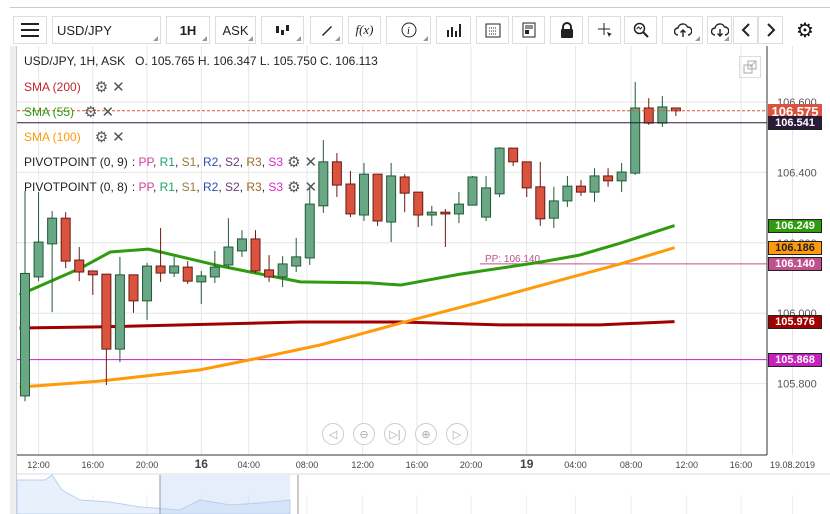 The image size is (830, 514). I want to click on zoom-out-button: ⊖, so click(364, 434).